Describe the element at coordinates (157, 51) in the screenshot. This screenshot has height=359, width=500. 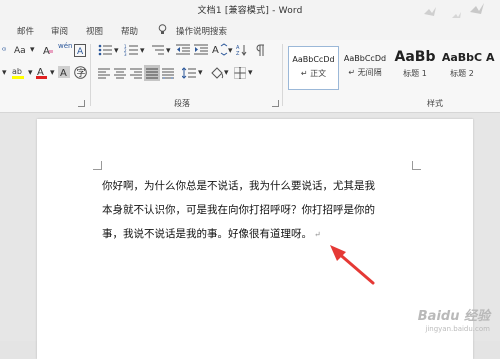
I see `multilevel-list-icon` at that location.